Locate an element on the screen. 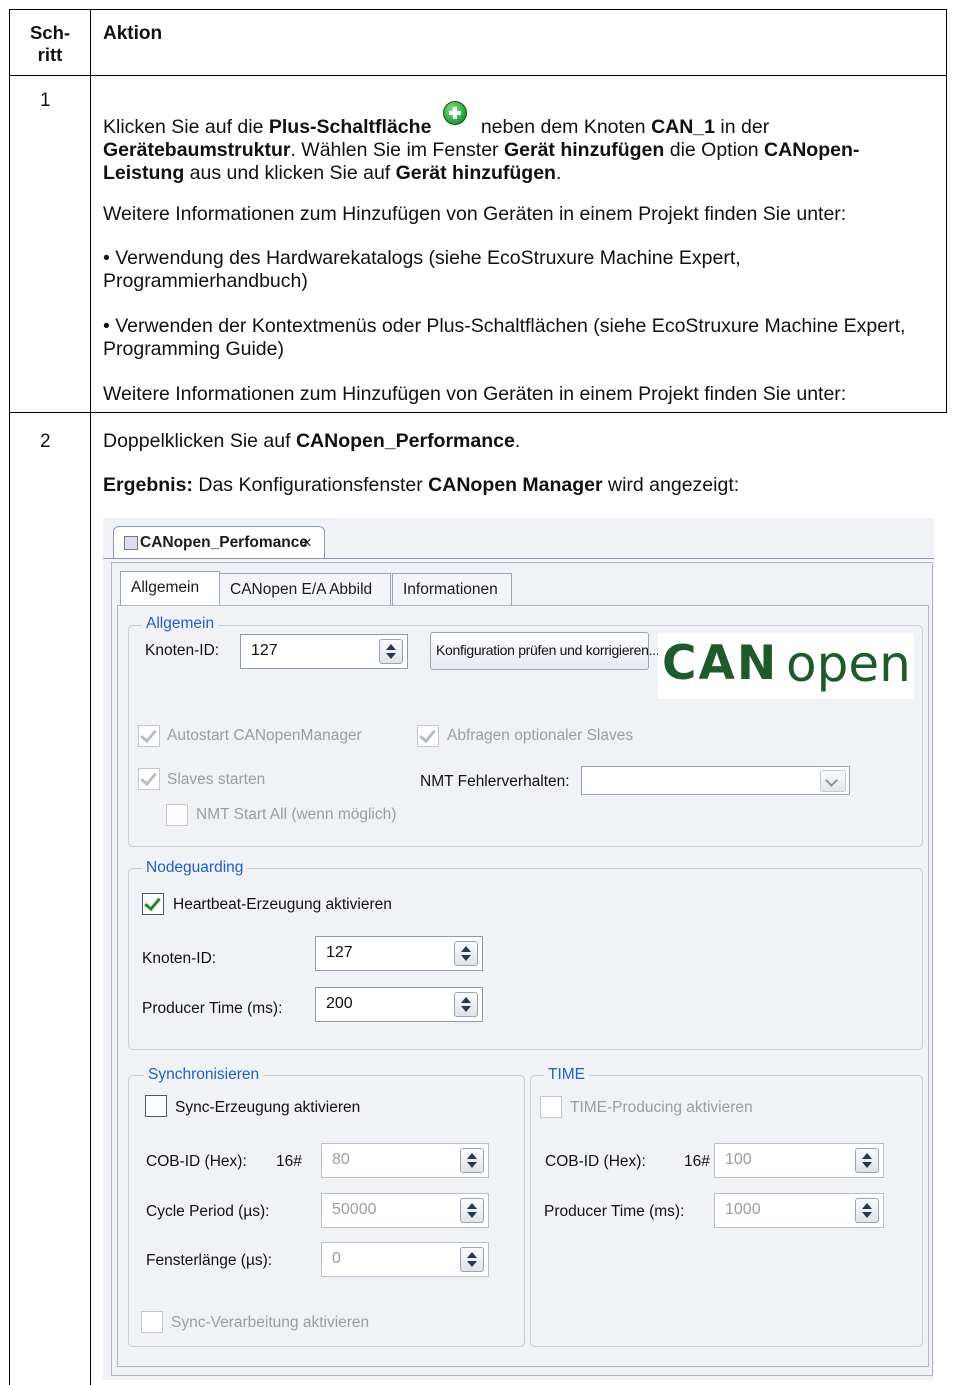 The image size is (956, 1385). start-slaves-label: Slaves starten is located at coordinates (216, 779).